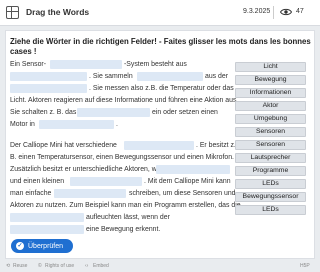 The image size is (320, 272). What do you see at coordinates (87, 266) in the screenshot?
I see `embed-icon: ‹›` at bounding box center [87, 266].